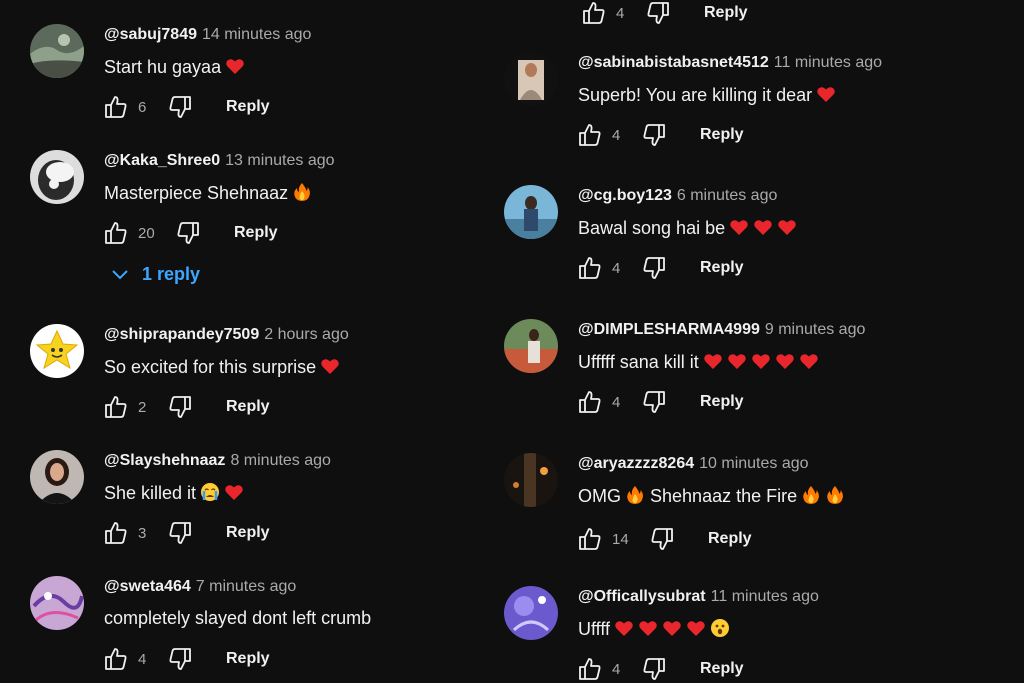 The height and width of the screenshot is (683, 1024). Describe the element at coordinates (636, 463) in the screenshot. I see `comment-author: @aryazzzz8264` at that location.